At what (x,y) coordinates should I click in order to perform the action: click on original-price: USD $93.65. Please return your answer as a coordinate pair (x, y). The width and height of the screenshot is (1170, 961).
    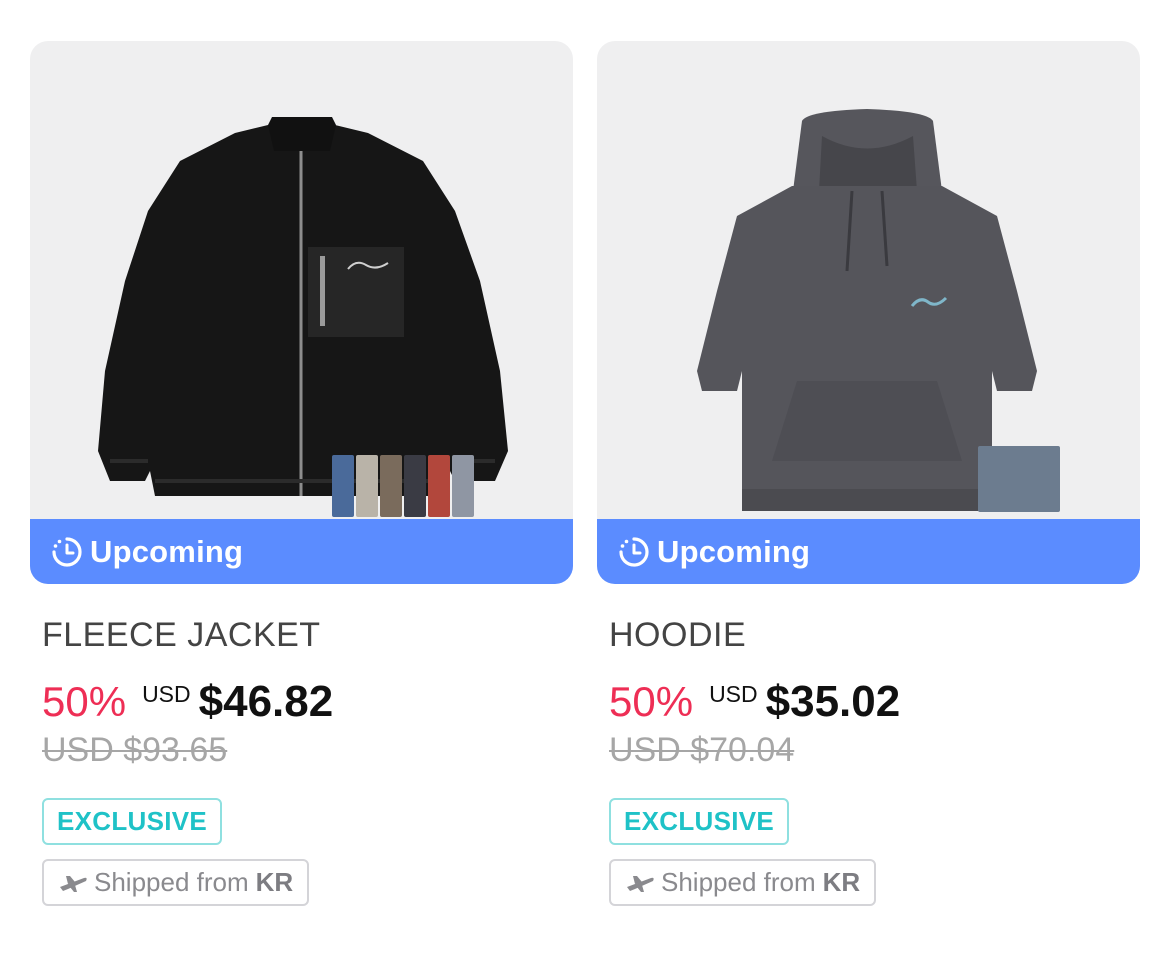
    Looking at the image, I should click on (135, 750).